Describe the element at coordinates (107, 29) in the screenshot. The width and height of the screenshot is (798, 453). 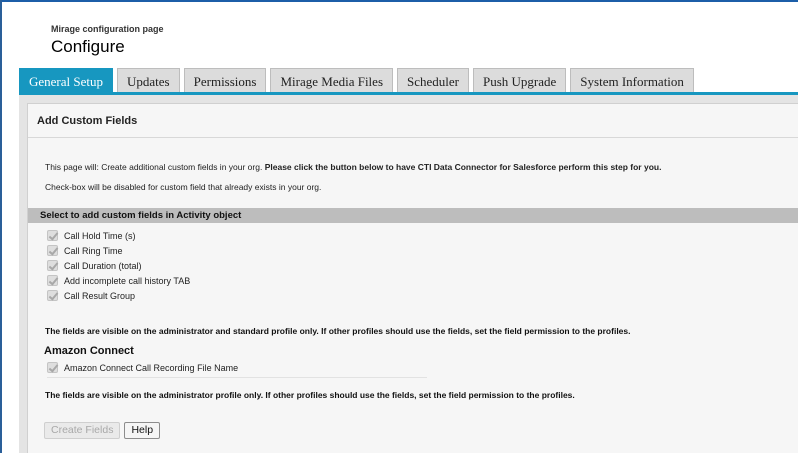
I see `page-subtitle: Mirage configuration page` at that location.